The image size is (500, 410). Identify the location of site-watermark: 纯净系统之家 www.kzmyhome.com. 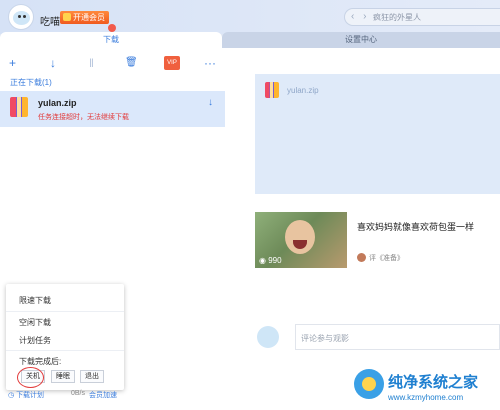
(427, 387).